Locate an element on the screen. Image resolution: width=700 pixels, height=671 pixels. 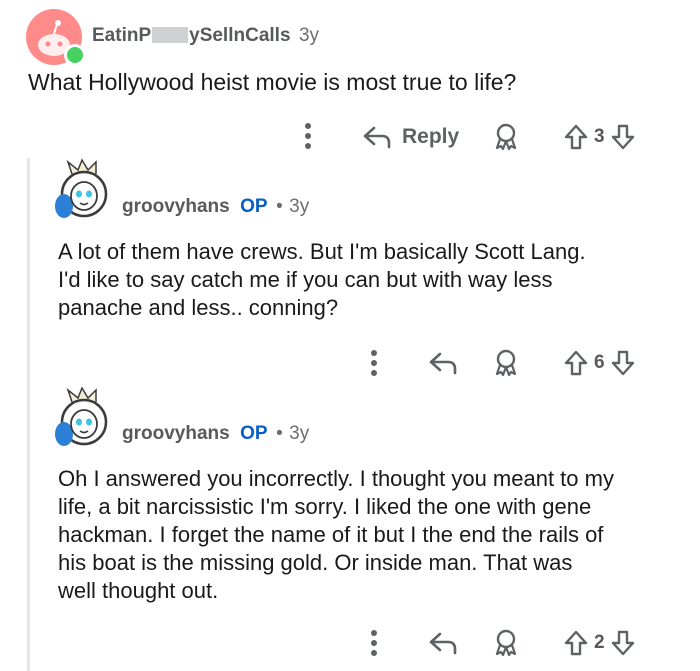
comment-line: well thought out. is located at coordinates (138, 590).